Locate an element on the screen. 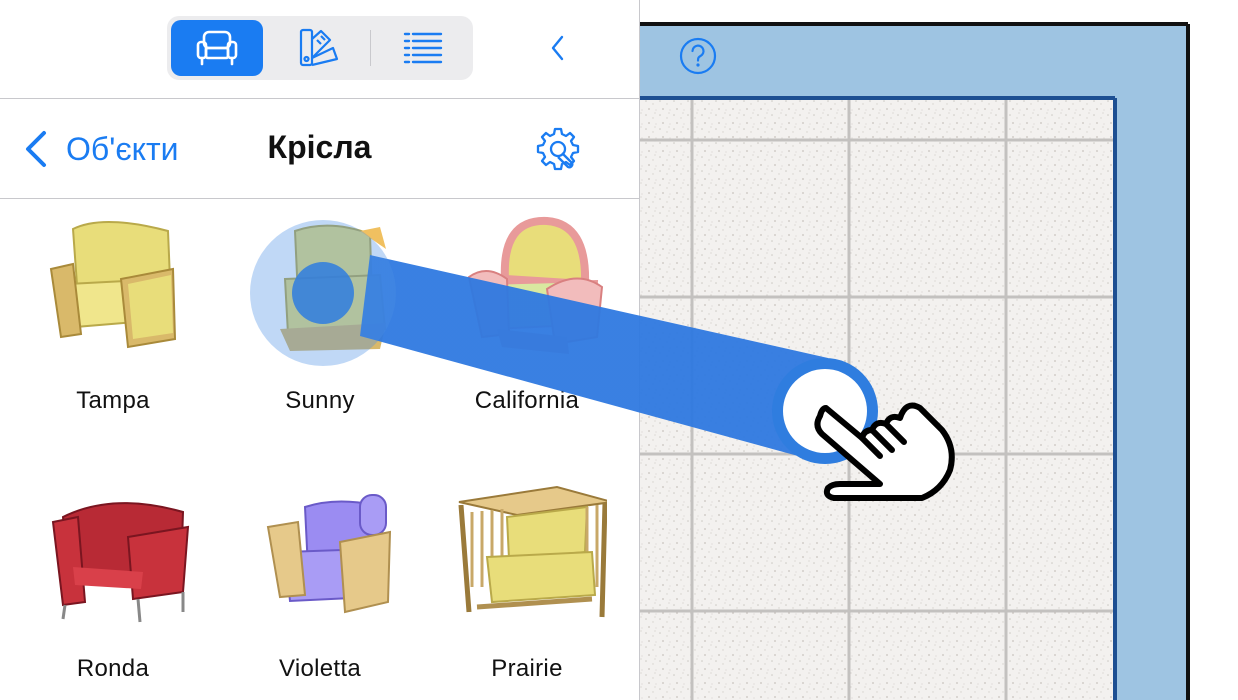 The height and width of the screenshot is (700, 1238). list-icon is located at coordinates (423, 48).